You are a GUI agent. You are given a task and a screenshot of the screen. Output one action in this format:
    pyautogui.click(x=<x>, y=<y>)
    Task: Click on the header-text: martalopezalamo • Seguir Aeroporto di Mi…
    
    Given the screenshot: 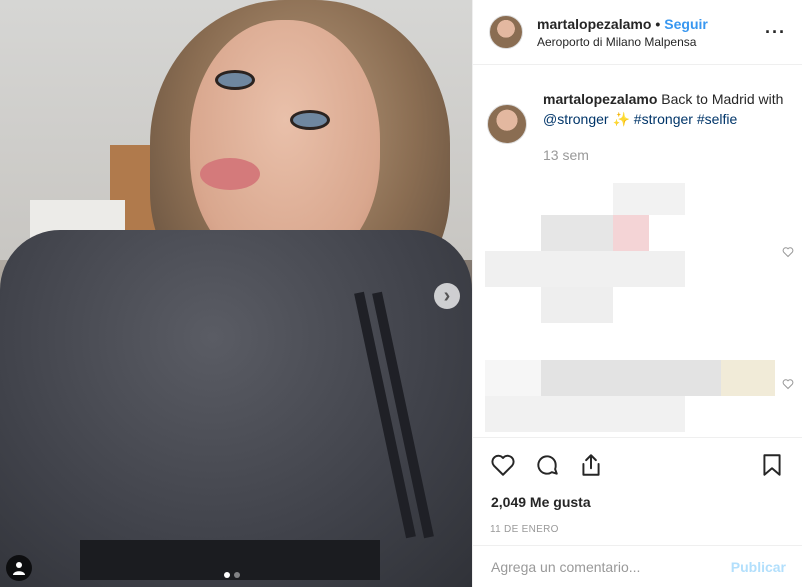 What is the action you would take?
    pyautogui.click(x=651, y=32)
    